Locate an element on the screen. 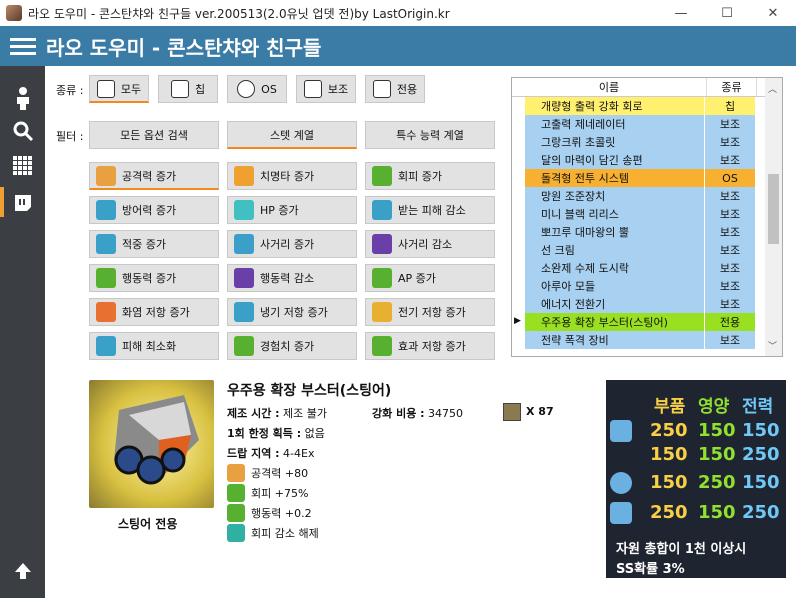 This screenshot has width=796, height=598. col-name-header: 이름 is located at coordinates (609, 87).